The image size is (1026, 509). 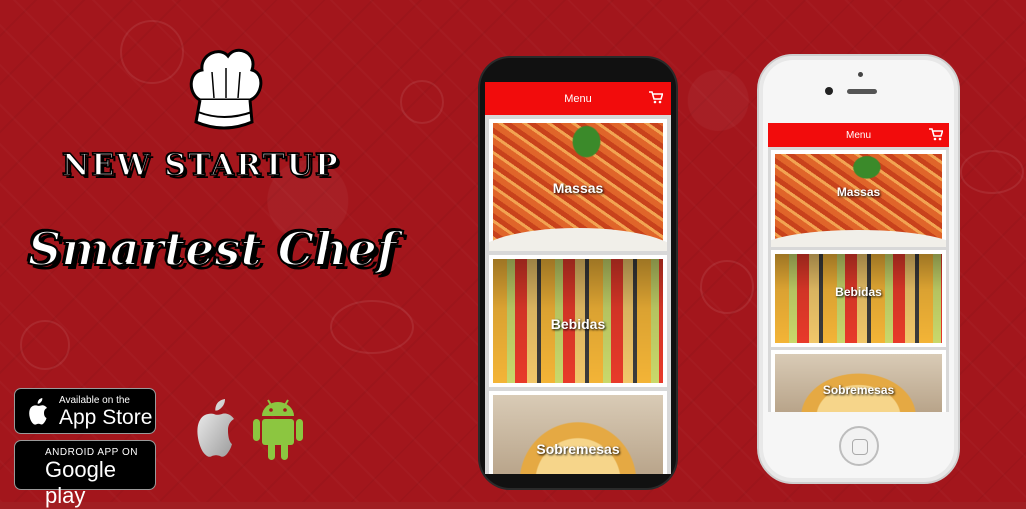 I want to click on app-store-big-text: App Store, so click(x=106, y=417).